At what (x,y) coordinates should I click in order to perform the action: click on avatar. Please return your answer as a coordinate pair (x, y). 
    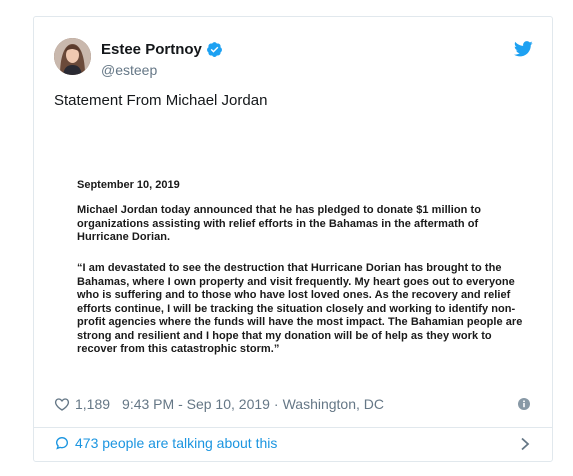
    Looking at the image, I should click on (72, 56).